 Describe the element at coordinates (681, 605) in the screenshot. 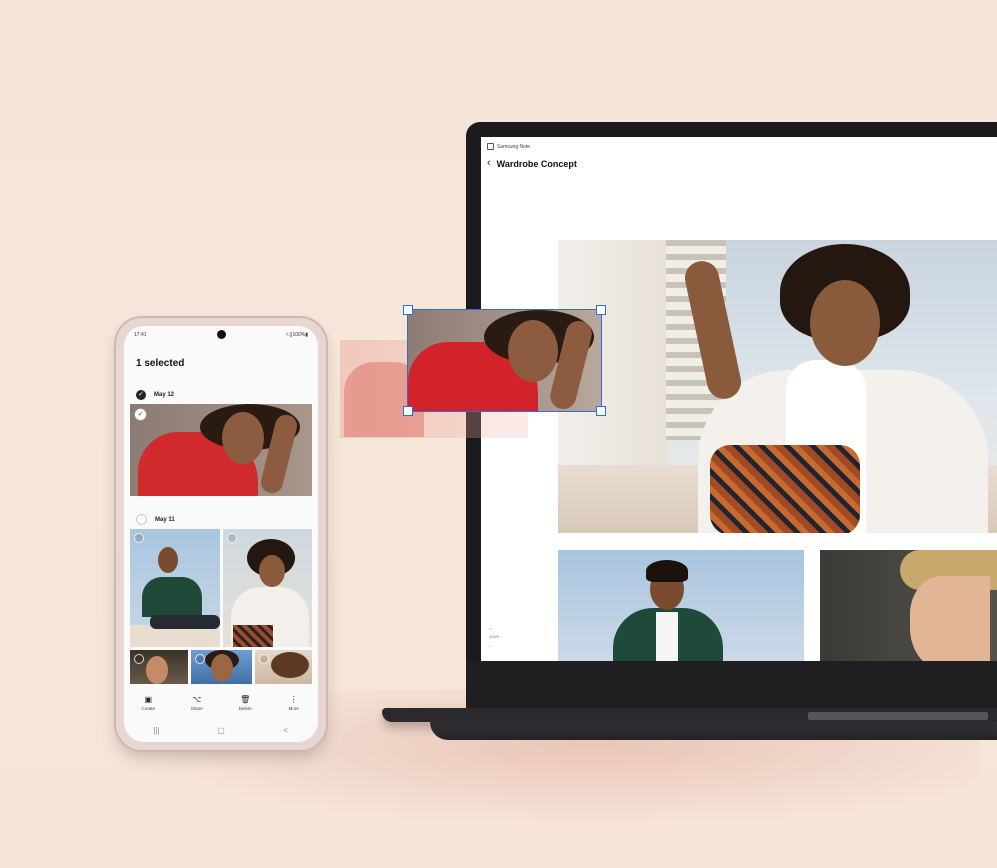

I see `note-photo-man-green-jacket` at that location.